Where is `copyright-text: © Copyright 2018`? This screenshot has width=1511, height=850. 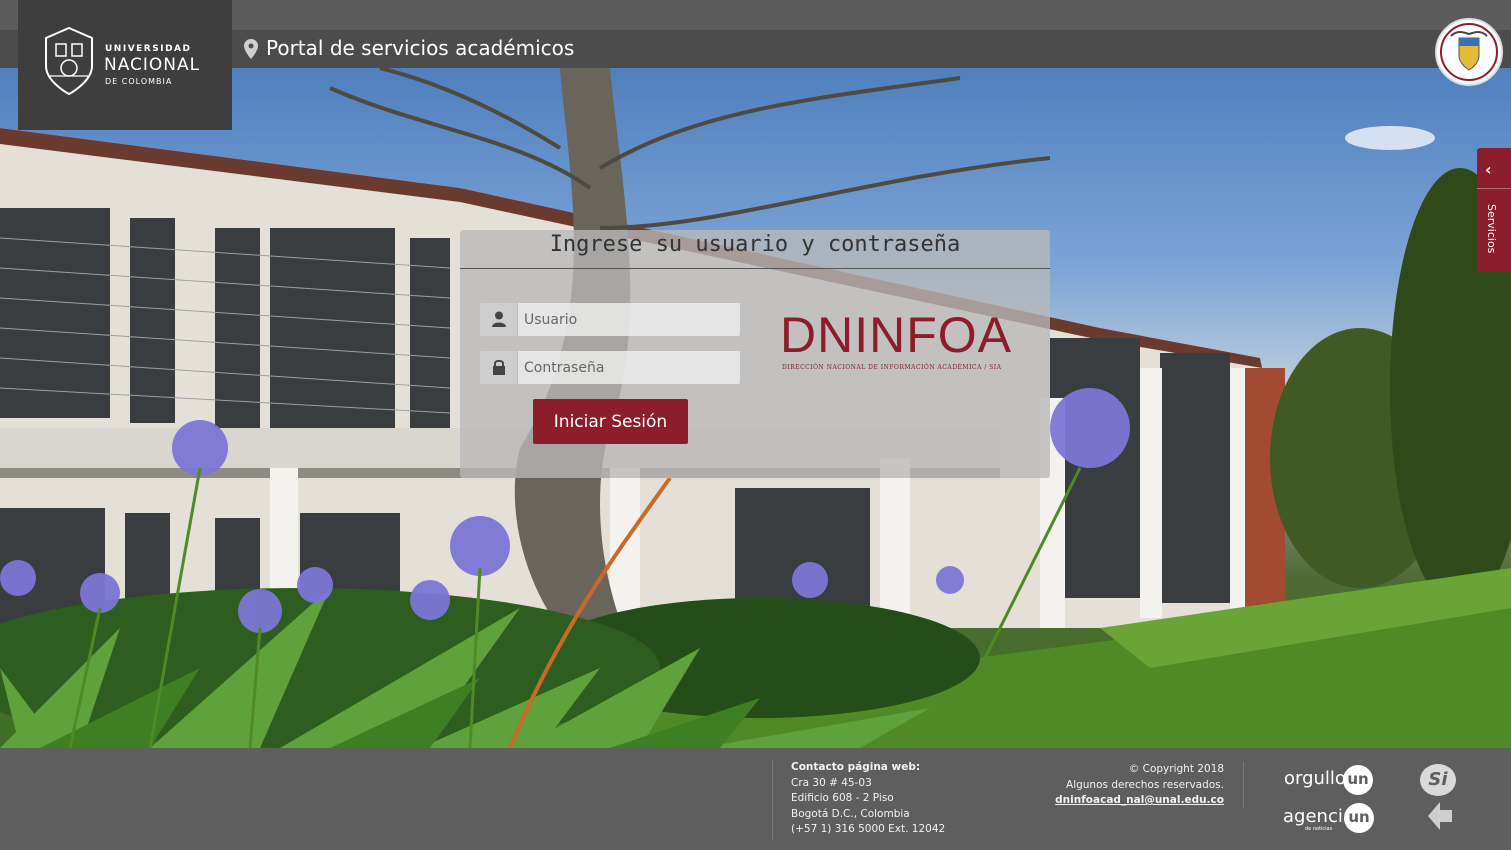 copyright-text: © Copyright 2018 is located at coordinates (1176, 769).